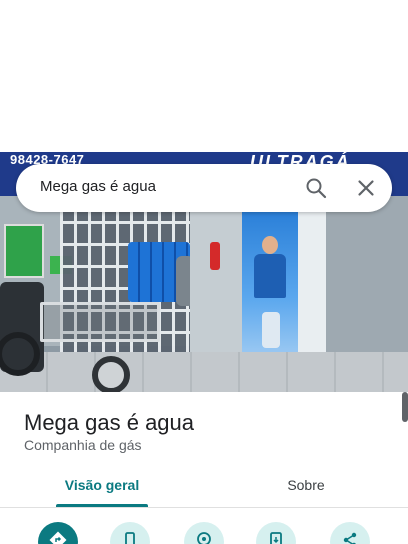 The width and height of the screenshot is (408, 544). I want to click on search-icon, so click(316, 188).